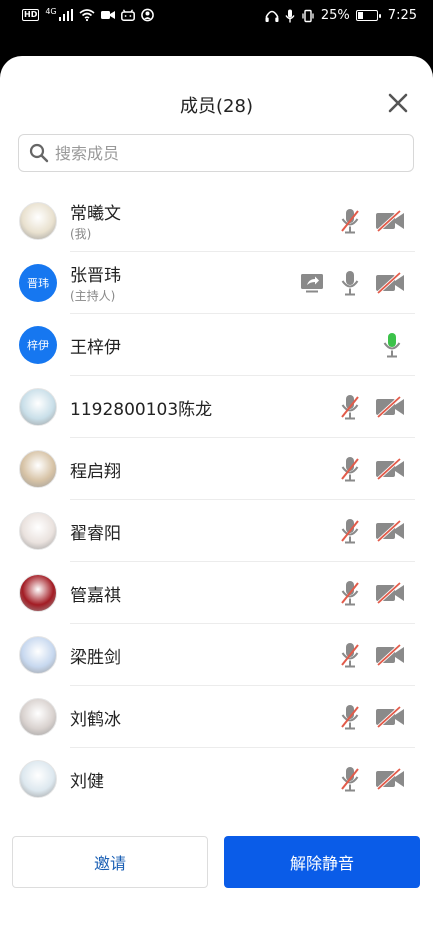 The image size is (433, 930). I want to click on mic-speaking-icon, so click(392, 345).